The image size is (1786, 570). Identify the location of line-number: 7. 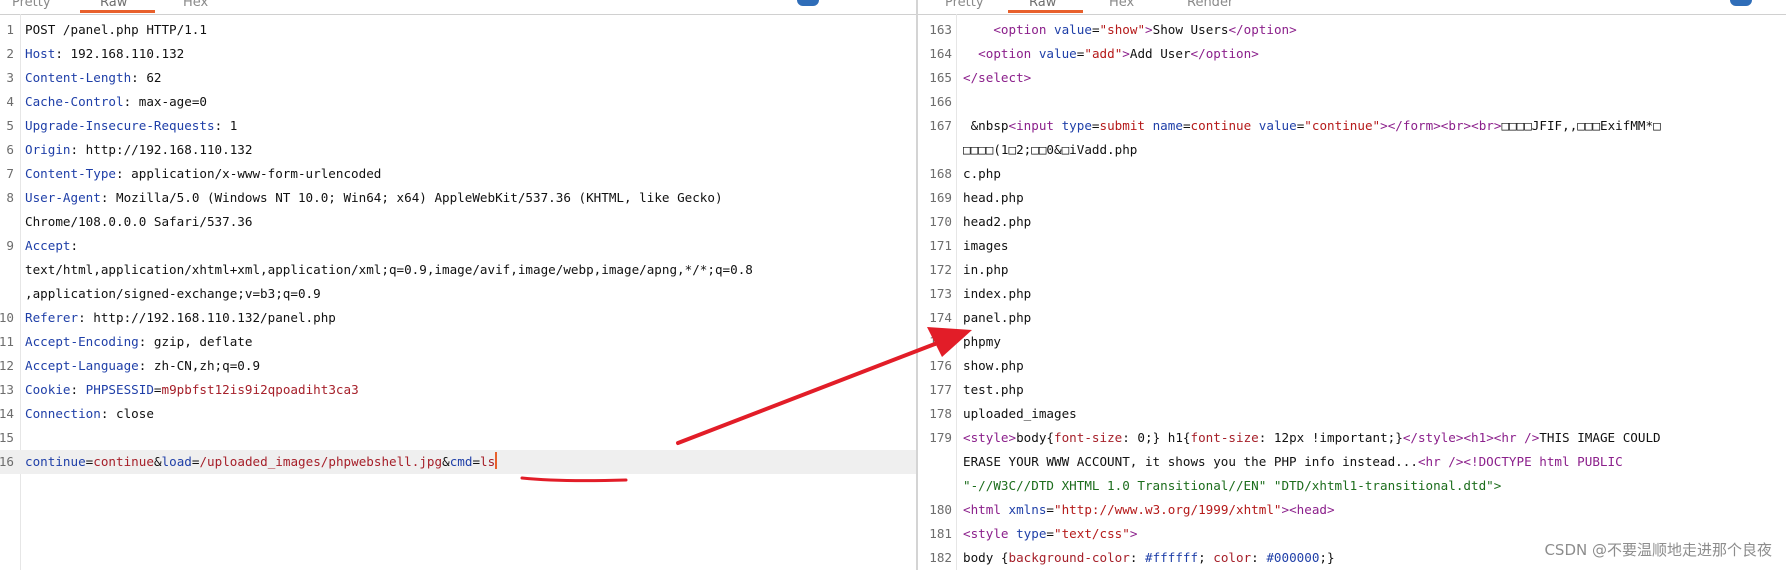
(10, 173).